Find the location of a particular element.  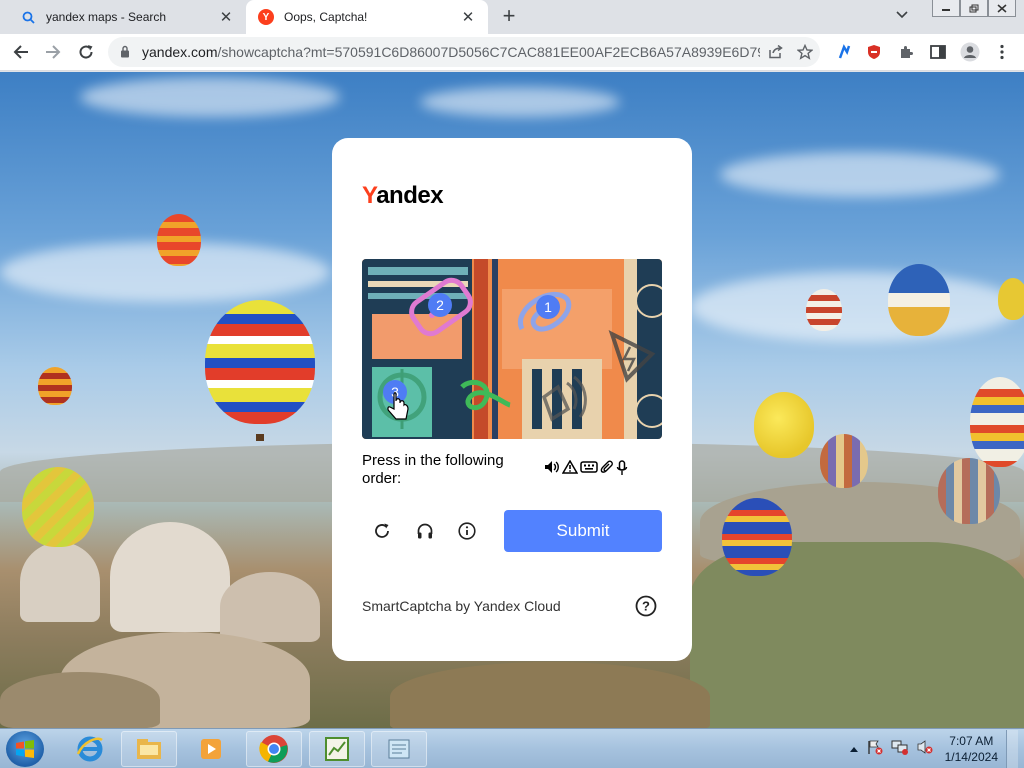

tab-title: yandex maps - Search is located at coordinates (106, 17).